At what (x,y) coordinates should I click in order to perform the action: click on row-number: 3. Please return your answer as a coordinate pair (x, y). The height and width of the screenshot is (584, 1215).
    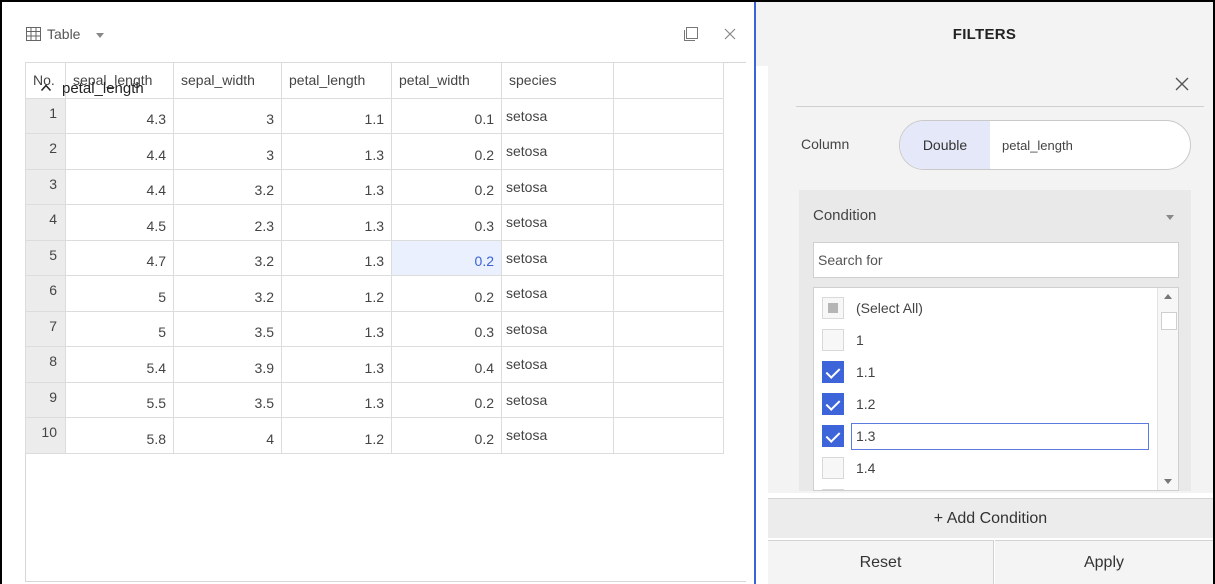
    Looking at the image, I should click on (45, 186).